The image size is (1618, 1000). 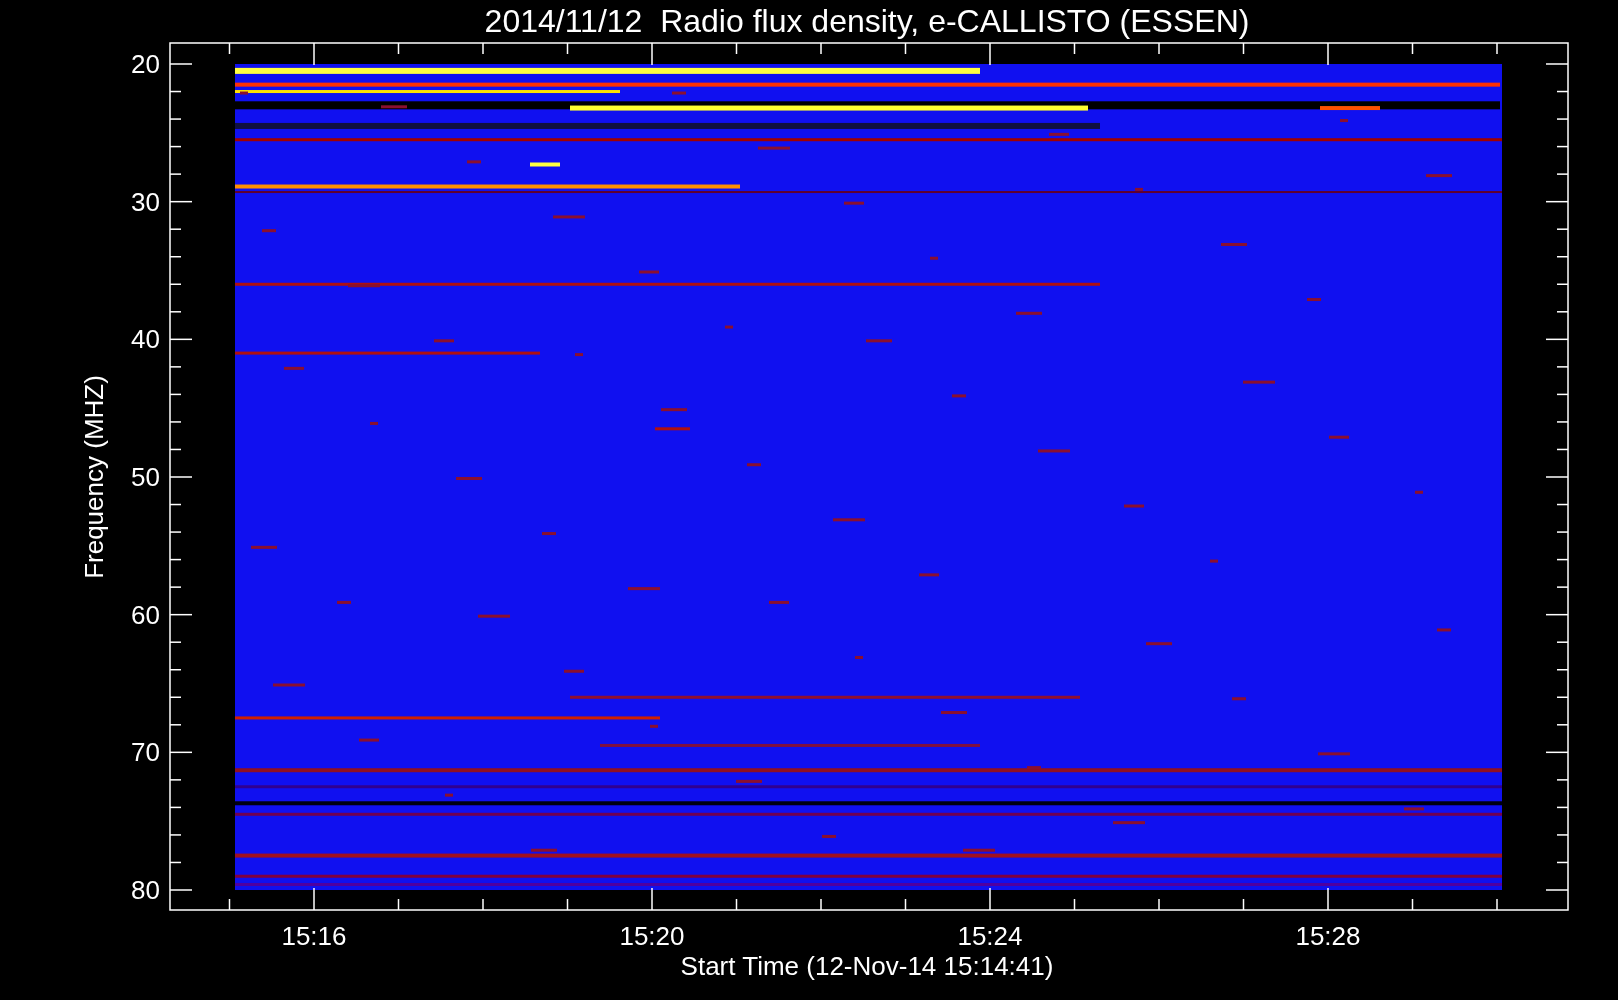 I want to click on chart-title: 2014/11/12 Radio flux density, e-CALLISTO (ESSEN), so click(x=867, y=21).